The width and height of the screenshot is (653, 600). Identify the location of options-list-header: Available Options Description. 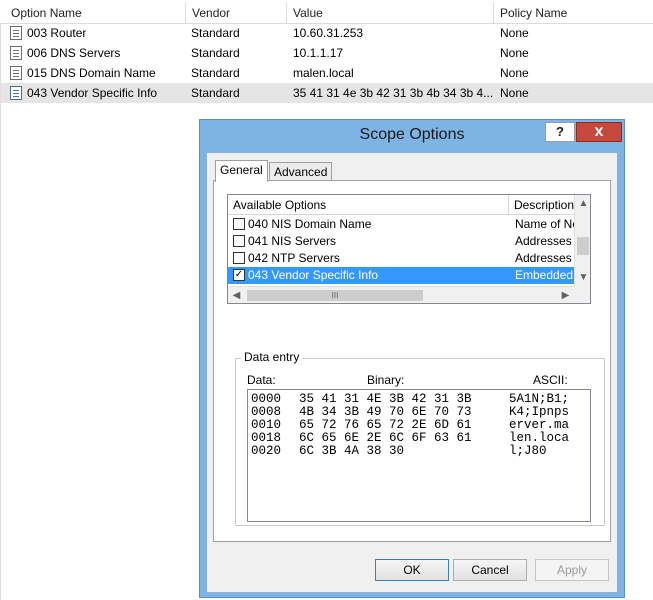
(401, 205).